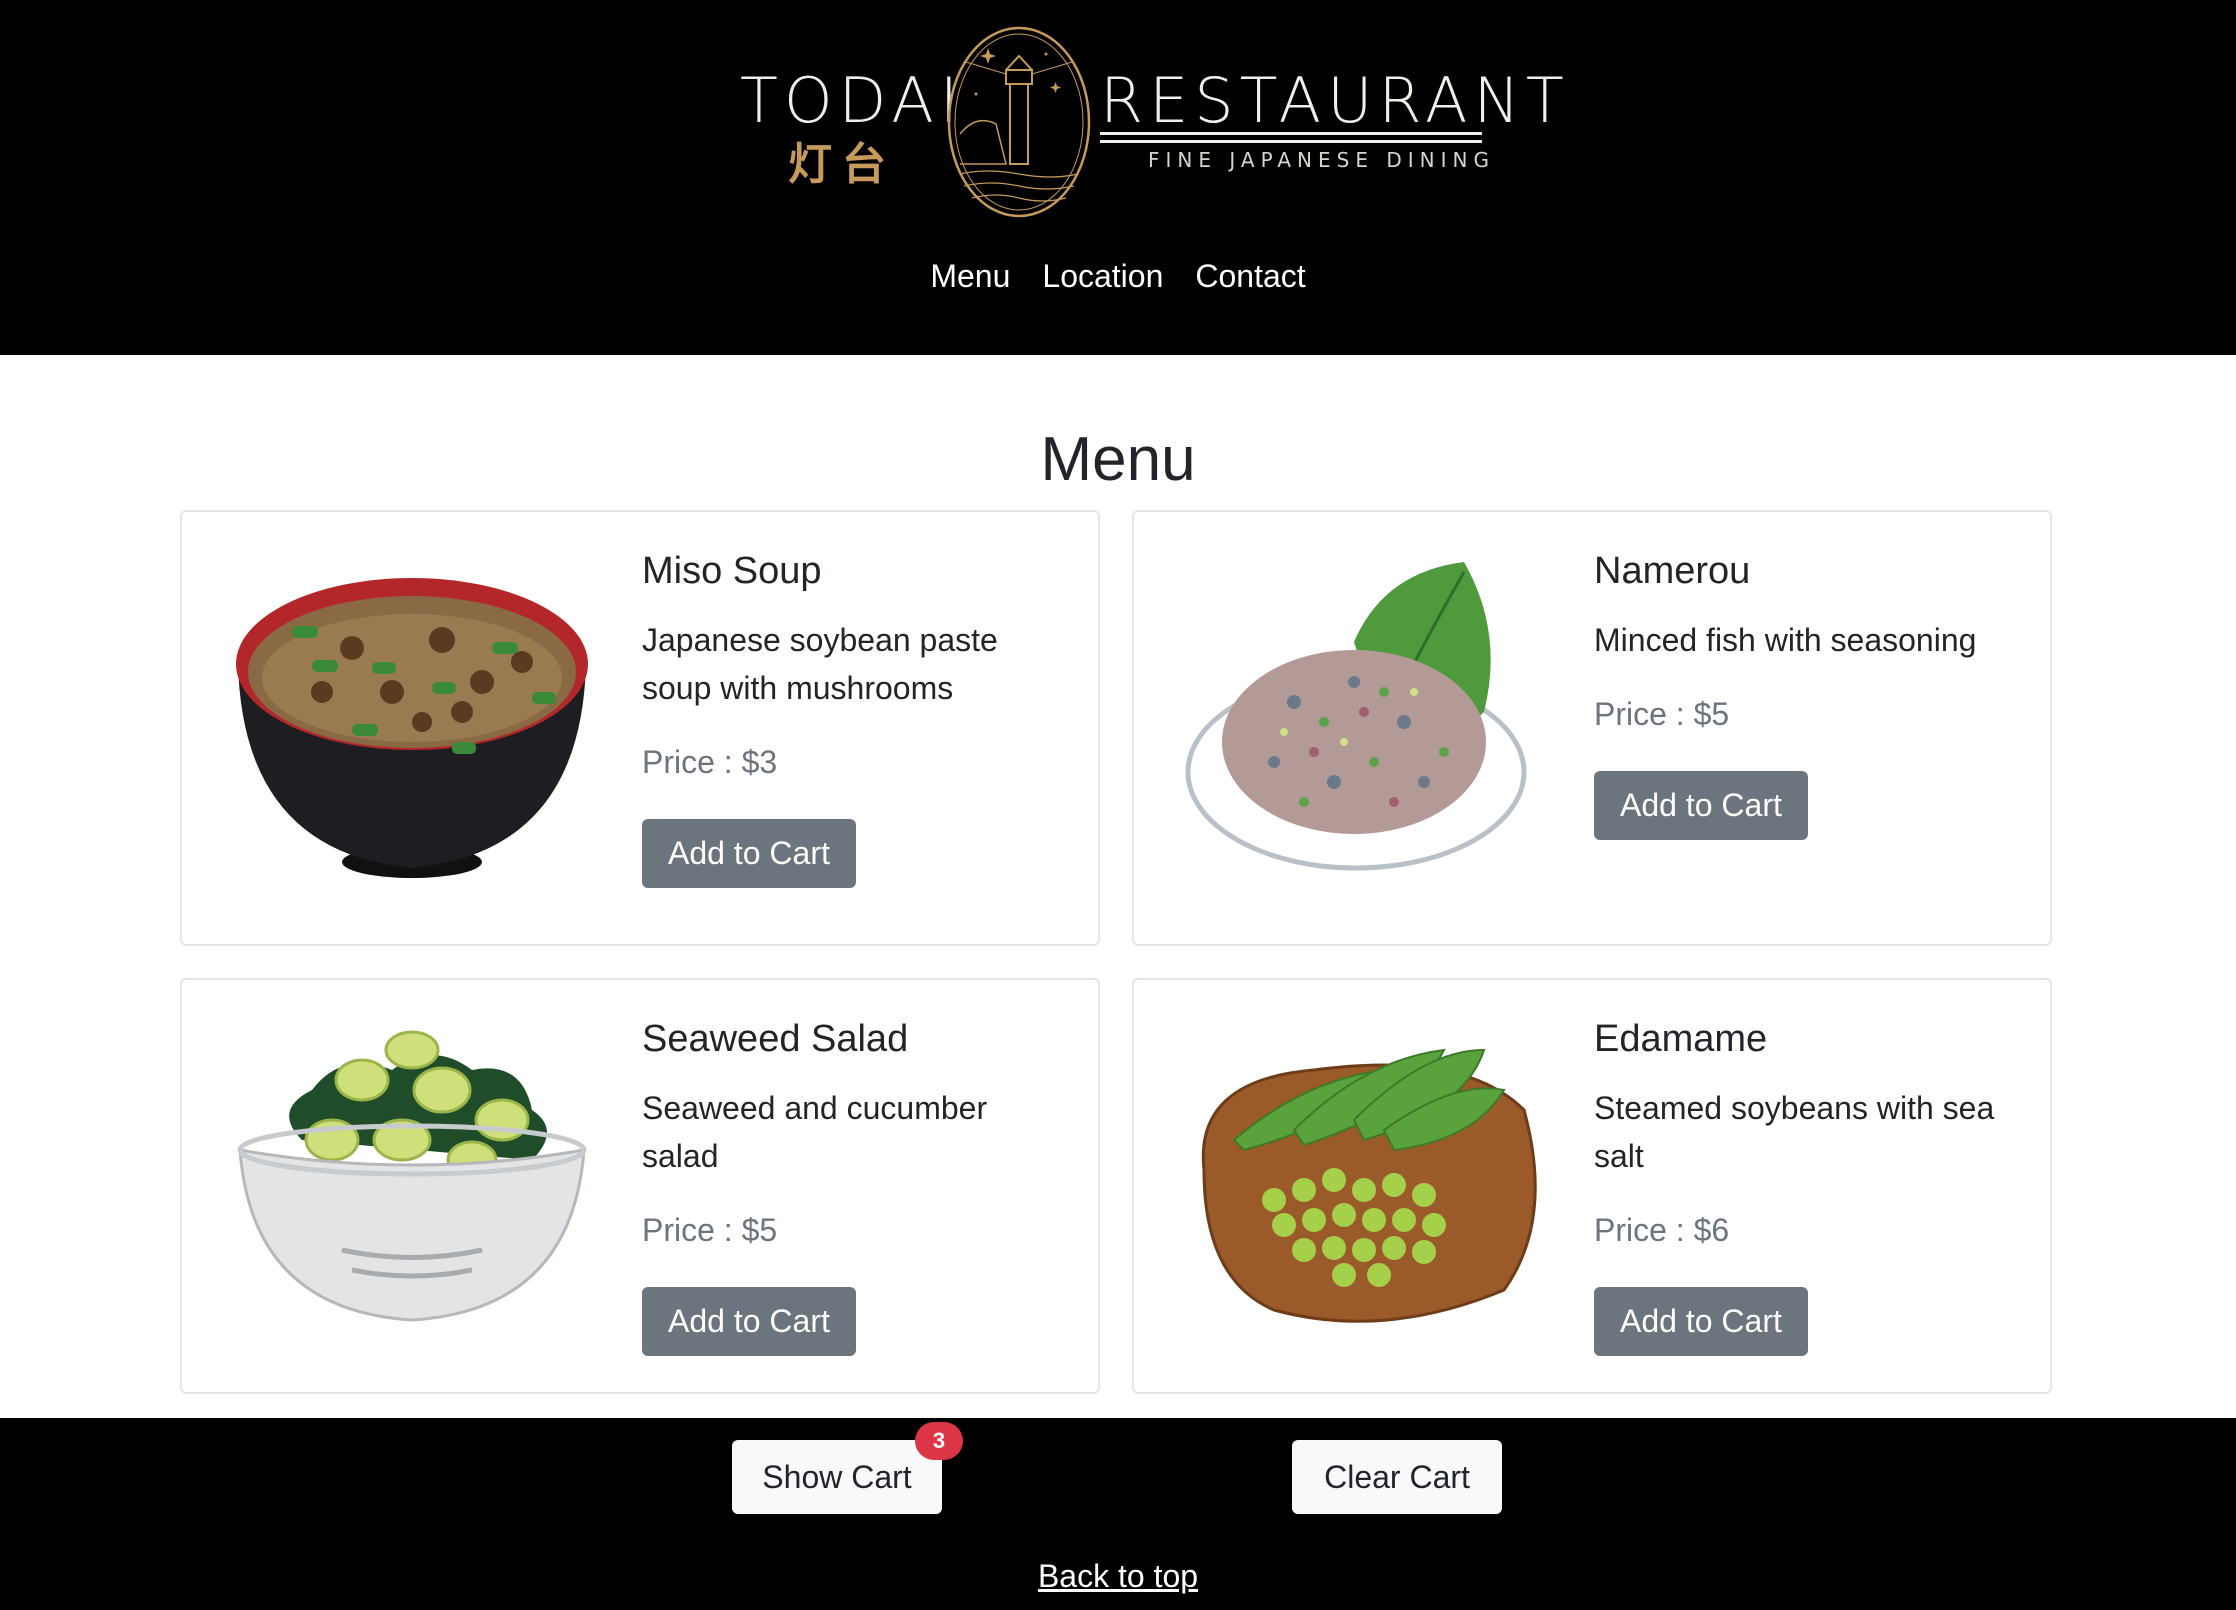 This screenshot has width=2236, height=1610. I want to click on namerou-image, so click(1356, 716).